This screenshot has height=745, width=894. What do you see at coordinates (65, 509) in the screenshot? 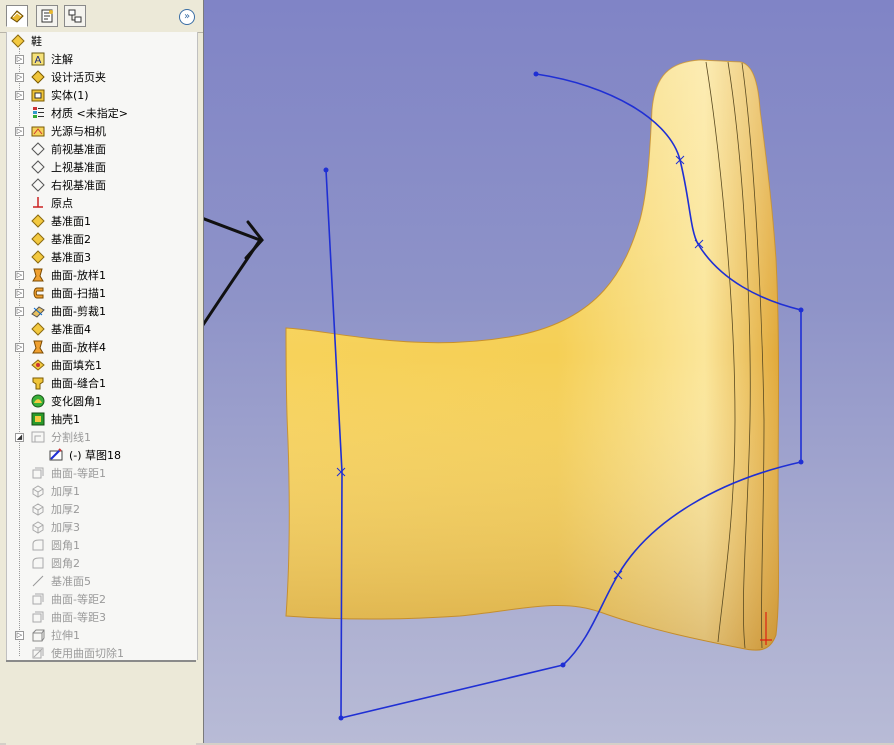
I see `tree-item-label: 加厚2` at bounding box center [65, 509].